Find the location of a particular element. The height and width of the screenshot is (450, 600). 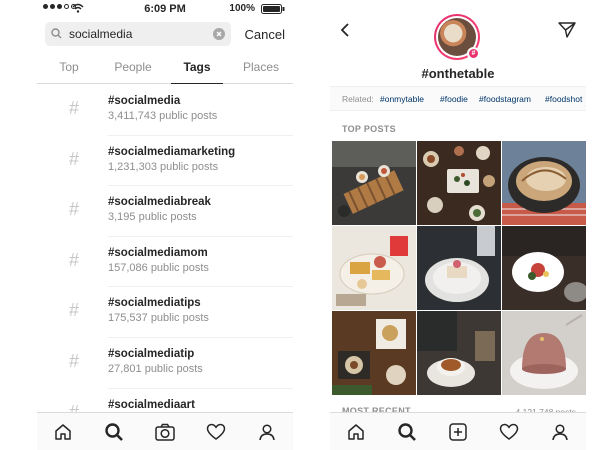

search-query: socialmedia is located at coordinates (101, 34).